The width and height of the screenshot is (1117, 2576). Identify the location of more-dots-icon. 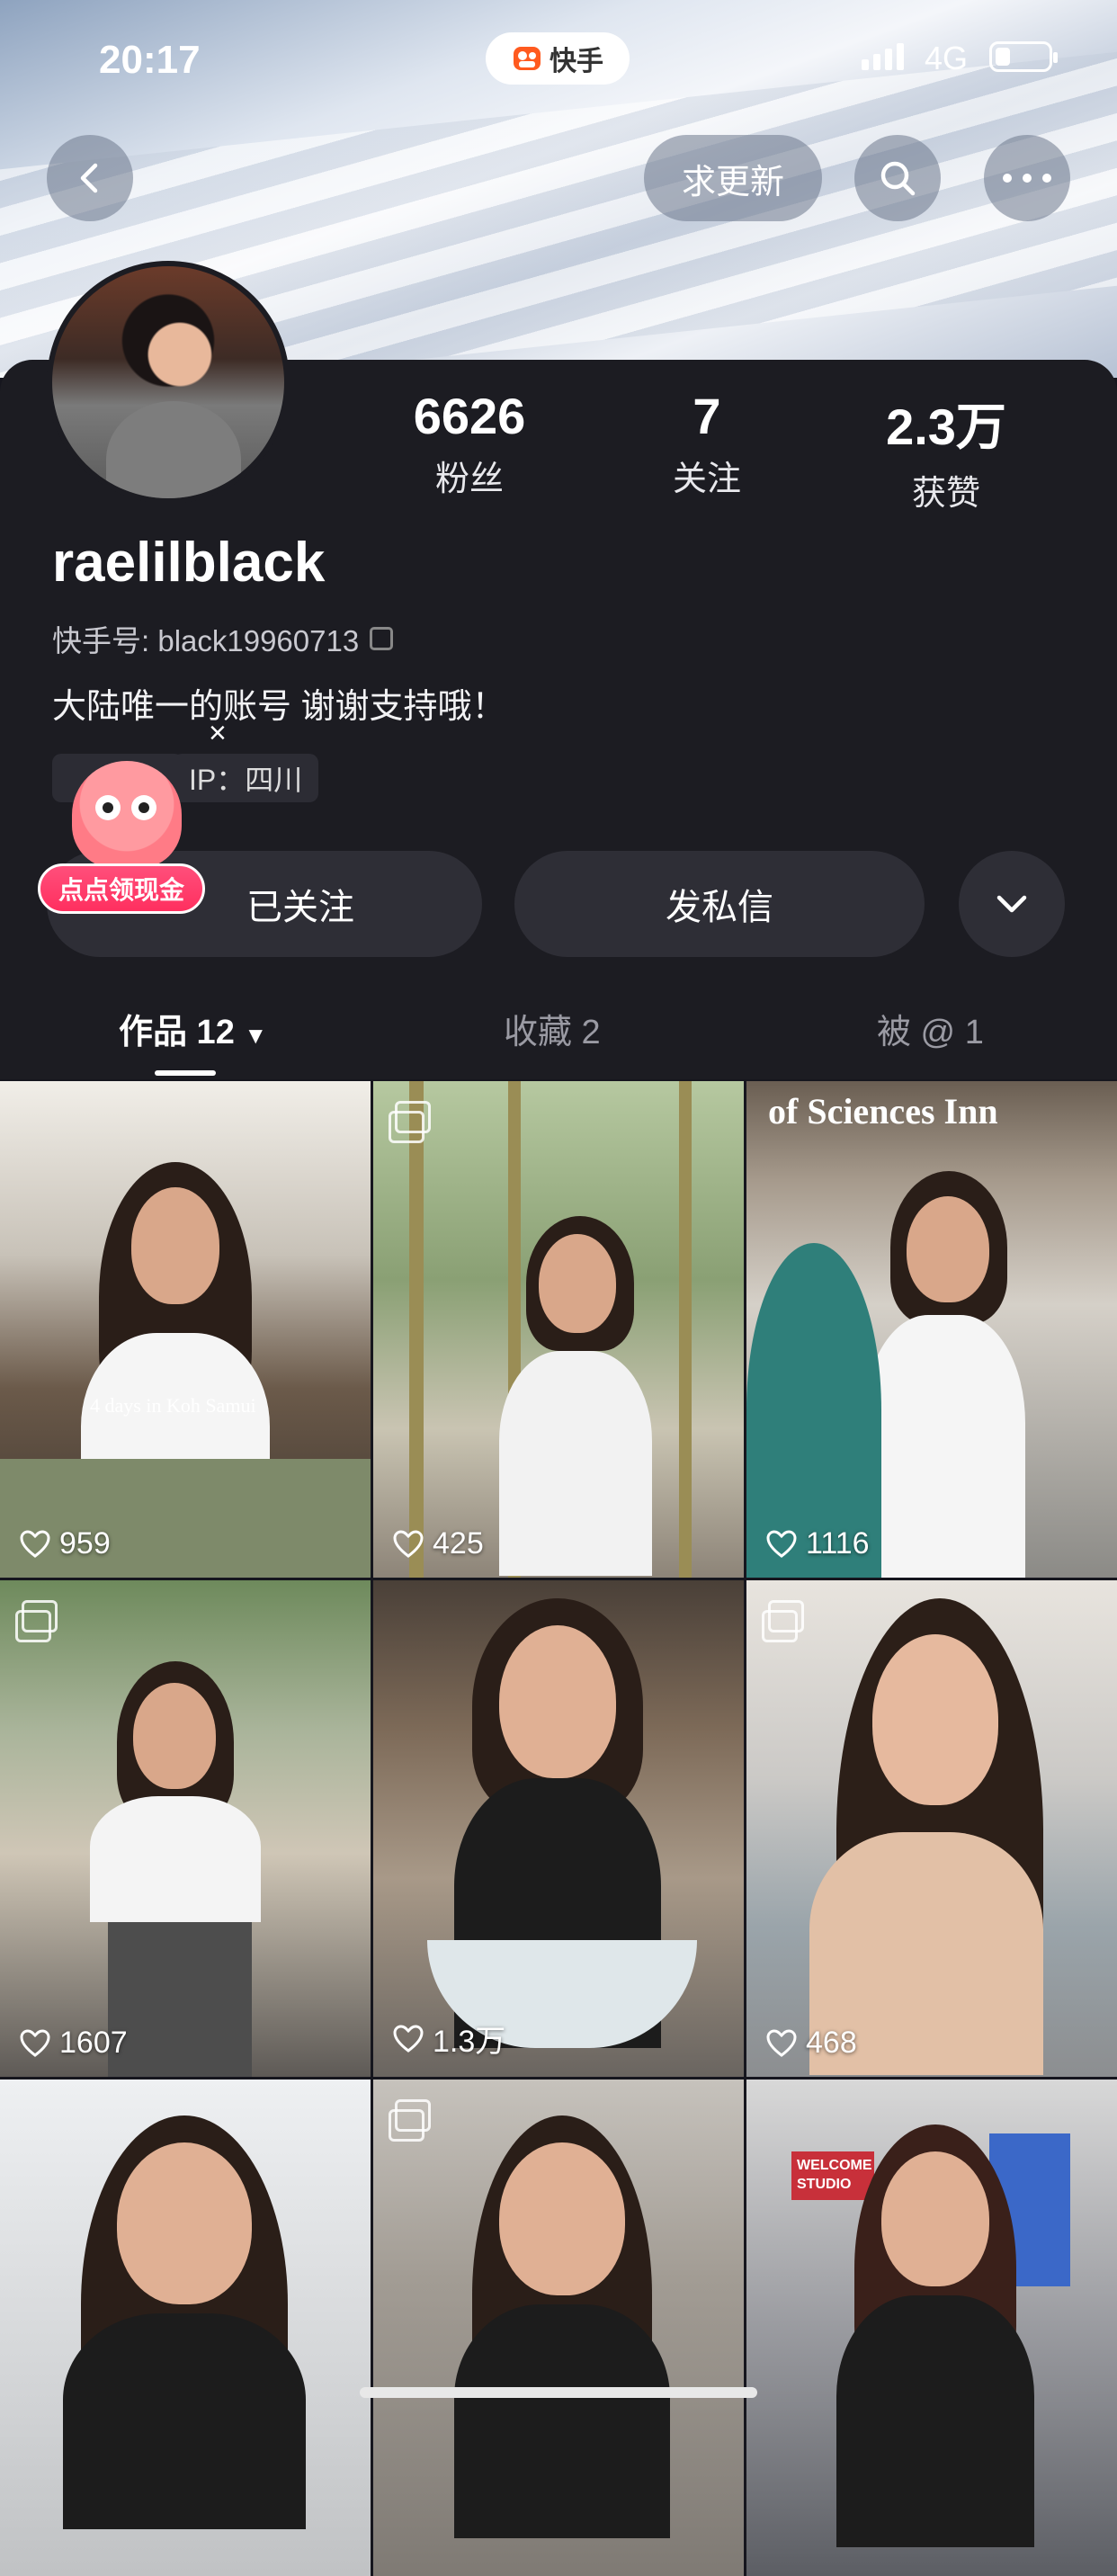
(1027, 178).